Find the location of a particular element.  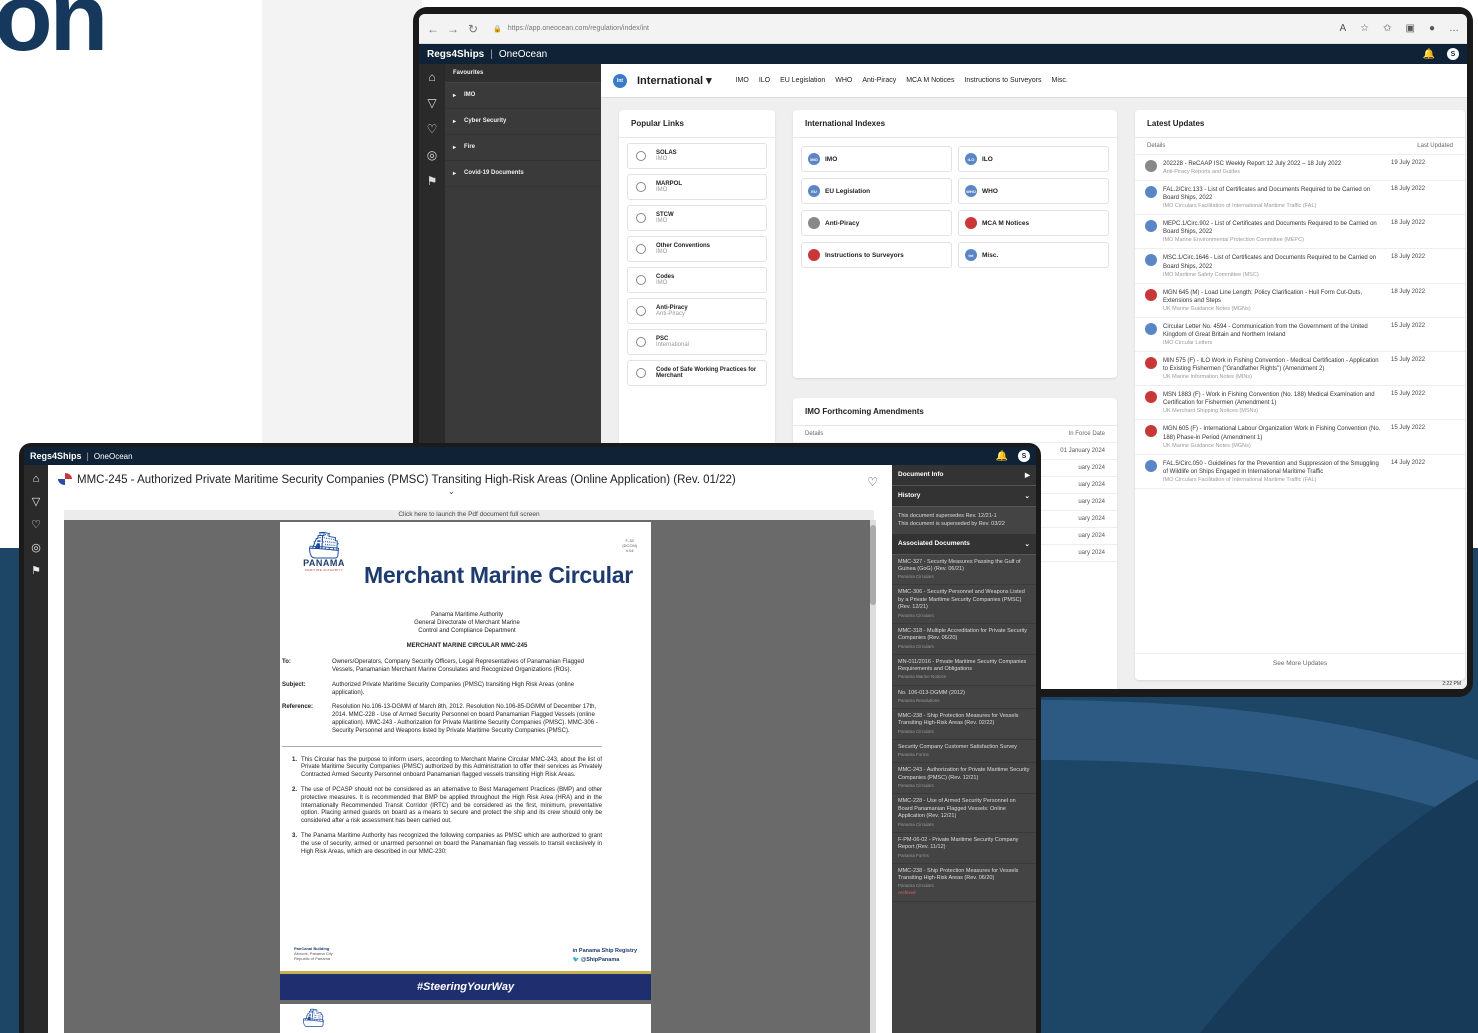

favorites-icon: ✩ is located at coordinates (1387, 28).